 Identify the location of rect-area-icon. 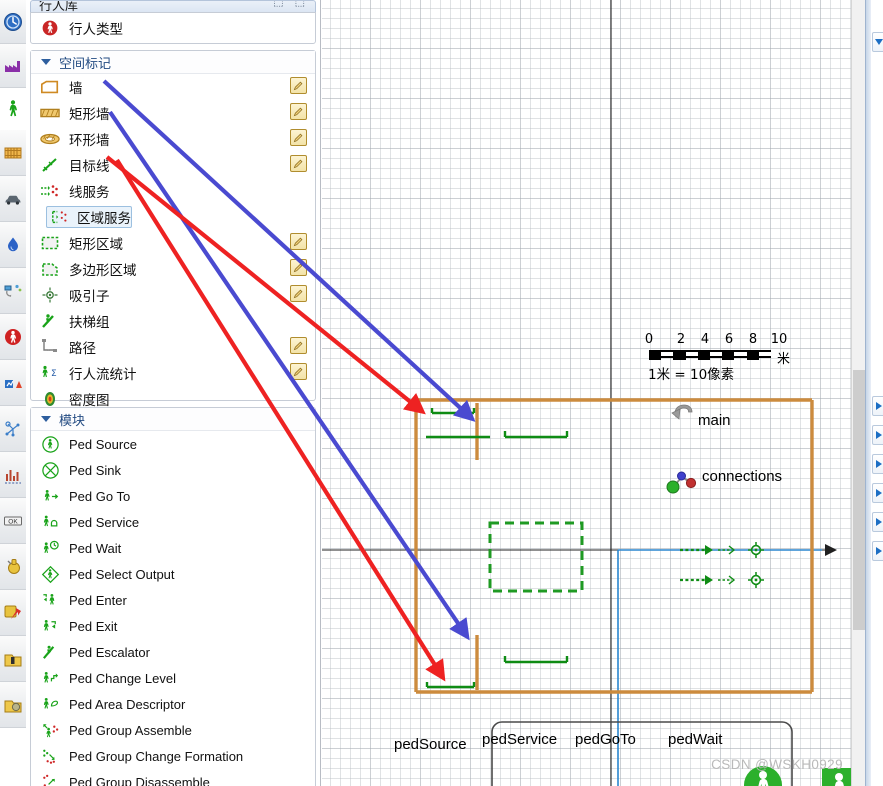
(50, 243).